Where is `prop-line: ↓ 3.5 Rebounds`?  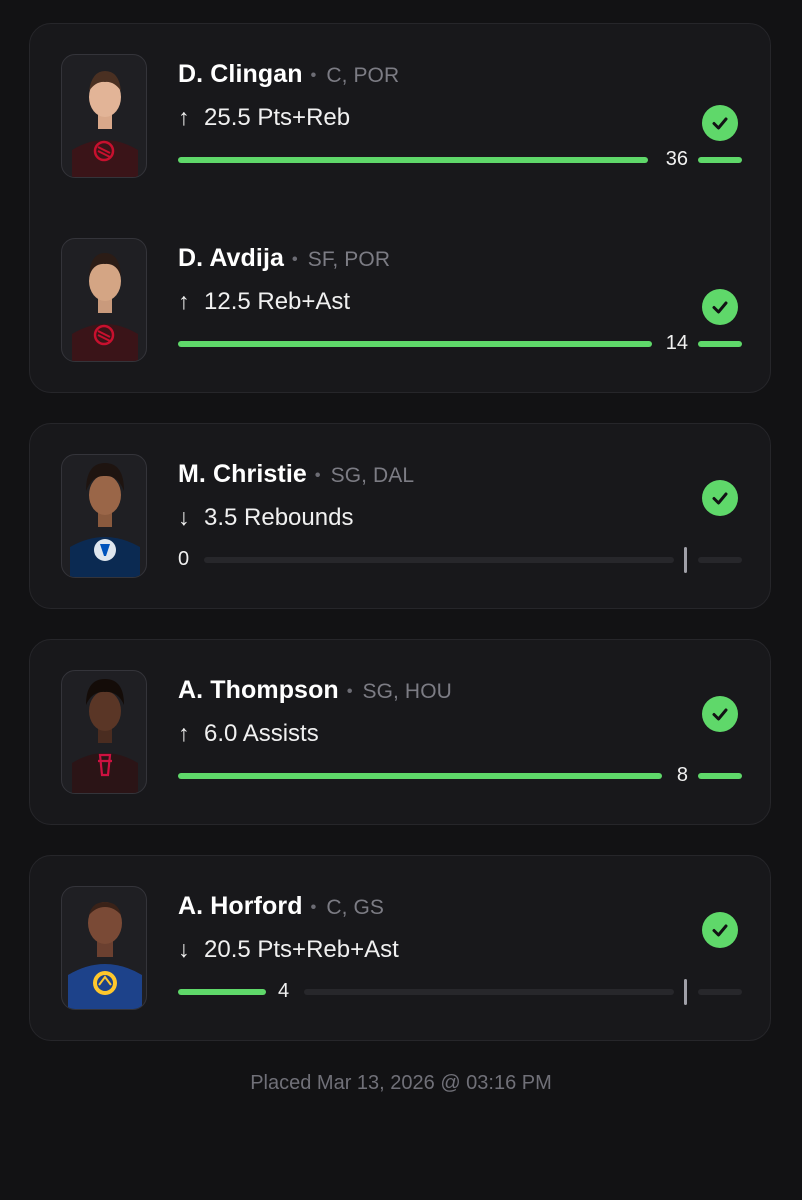 prop-line: ↓ 3.5 Rebounds is located at coordinates (265, 518).